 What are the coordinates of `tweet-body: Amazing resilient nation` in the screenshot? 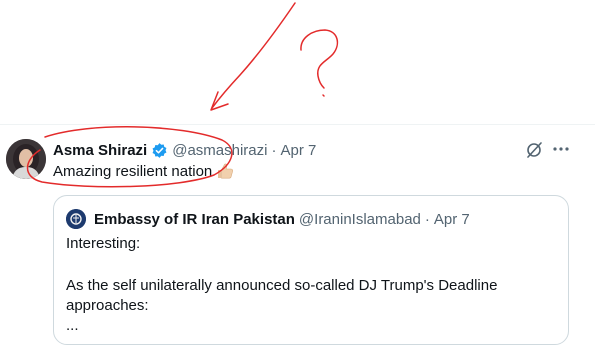 It's located at (143, 171).